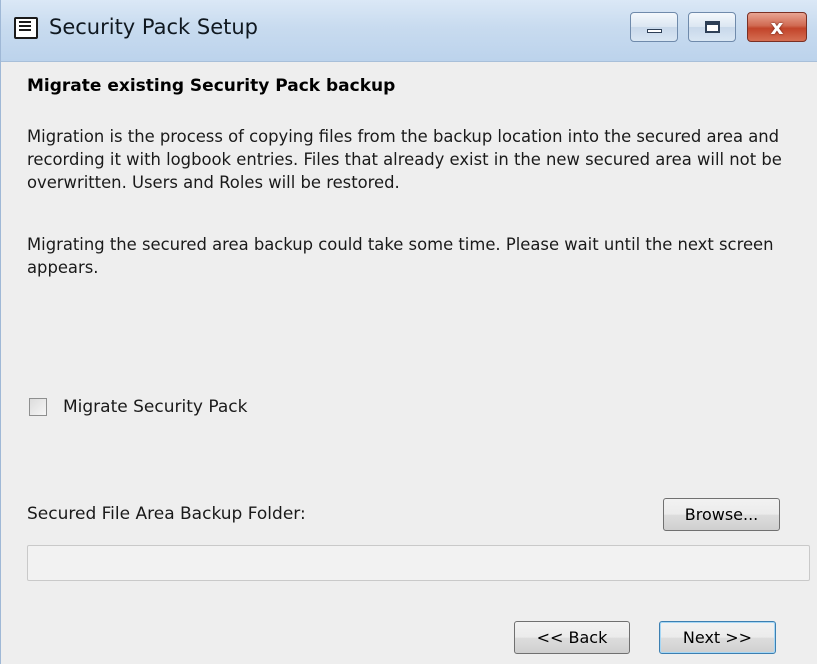 The height and width of the screenshot is (664, 817). I want to click on backup-folder-label: Secured File Area Backup Folder:, so click(166, 514).